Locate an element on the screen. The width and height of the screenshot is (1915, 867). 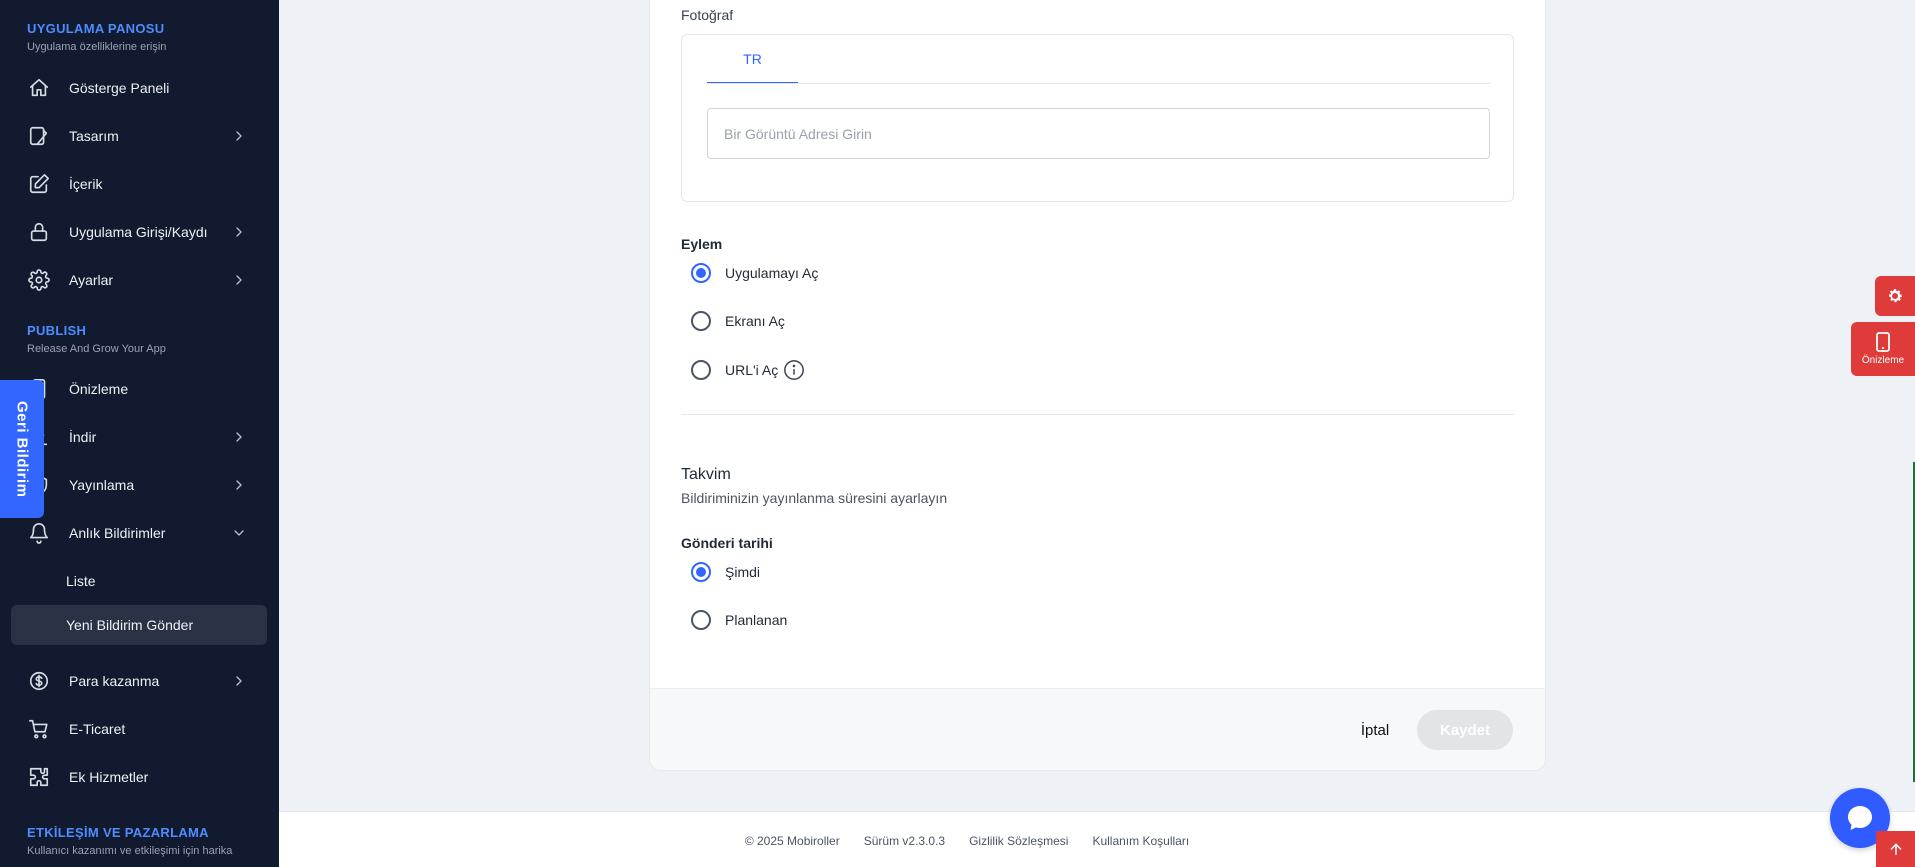
sidebar-item-content: İçerik is located at coordinates (139, 184).